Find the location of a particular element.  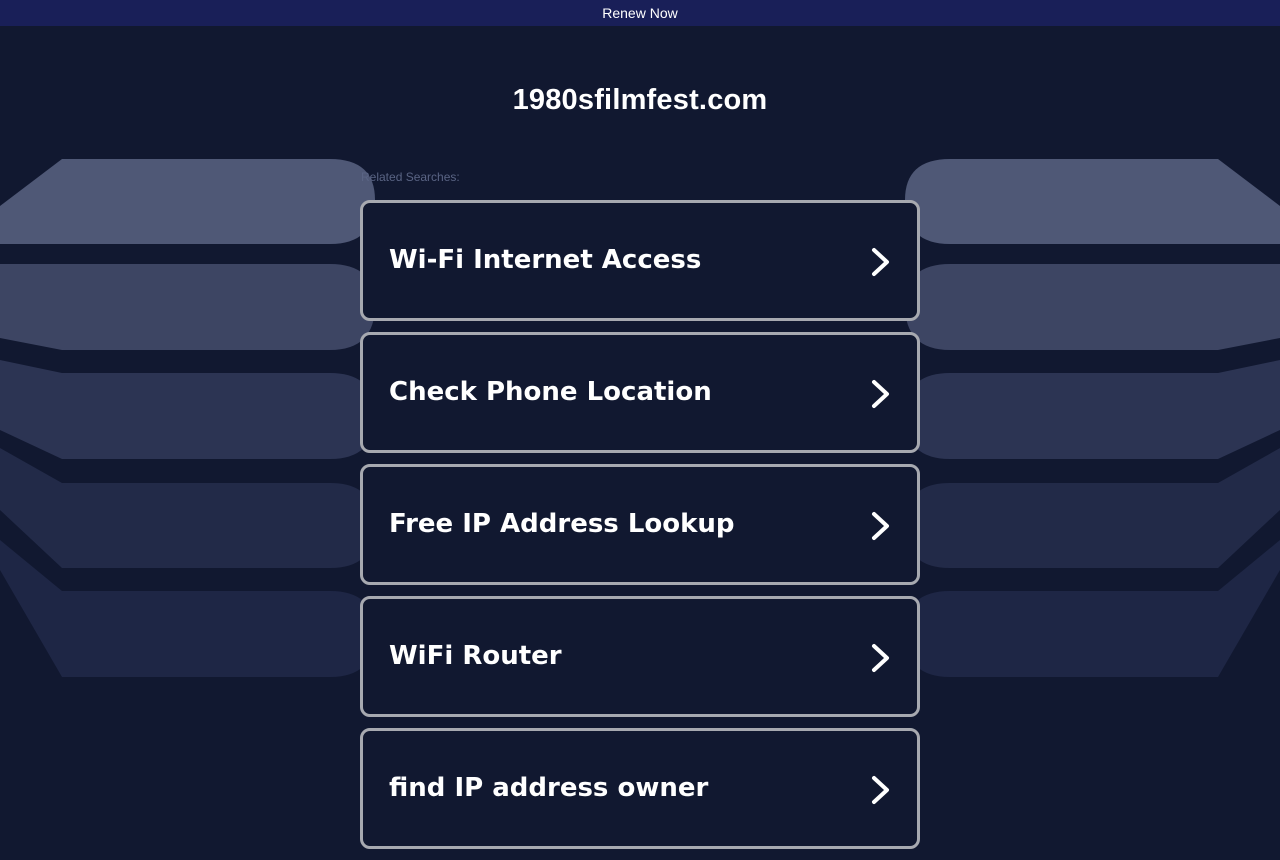

related-search-label: find IP address owner is located at coordinates (549, 788).